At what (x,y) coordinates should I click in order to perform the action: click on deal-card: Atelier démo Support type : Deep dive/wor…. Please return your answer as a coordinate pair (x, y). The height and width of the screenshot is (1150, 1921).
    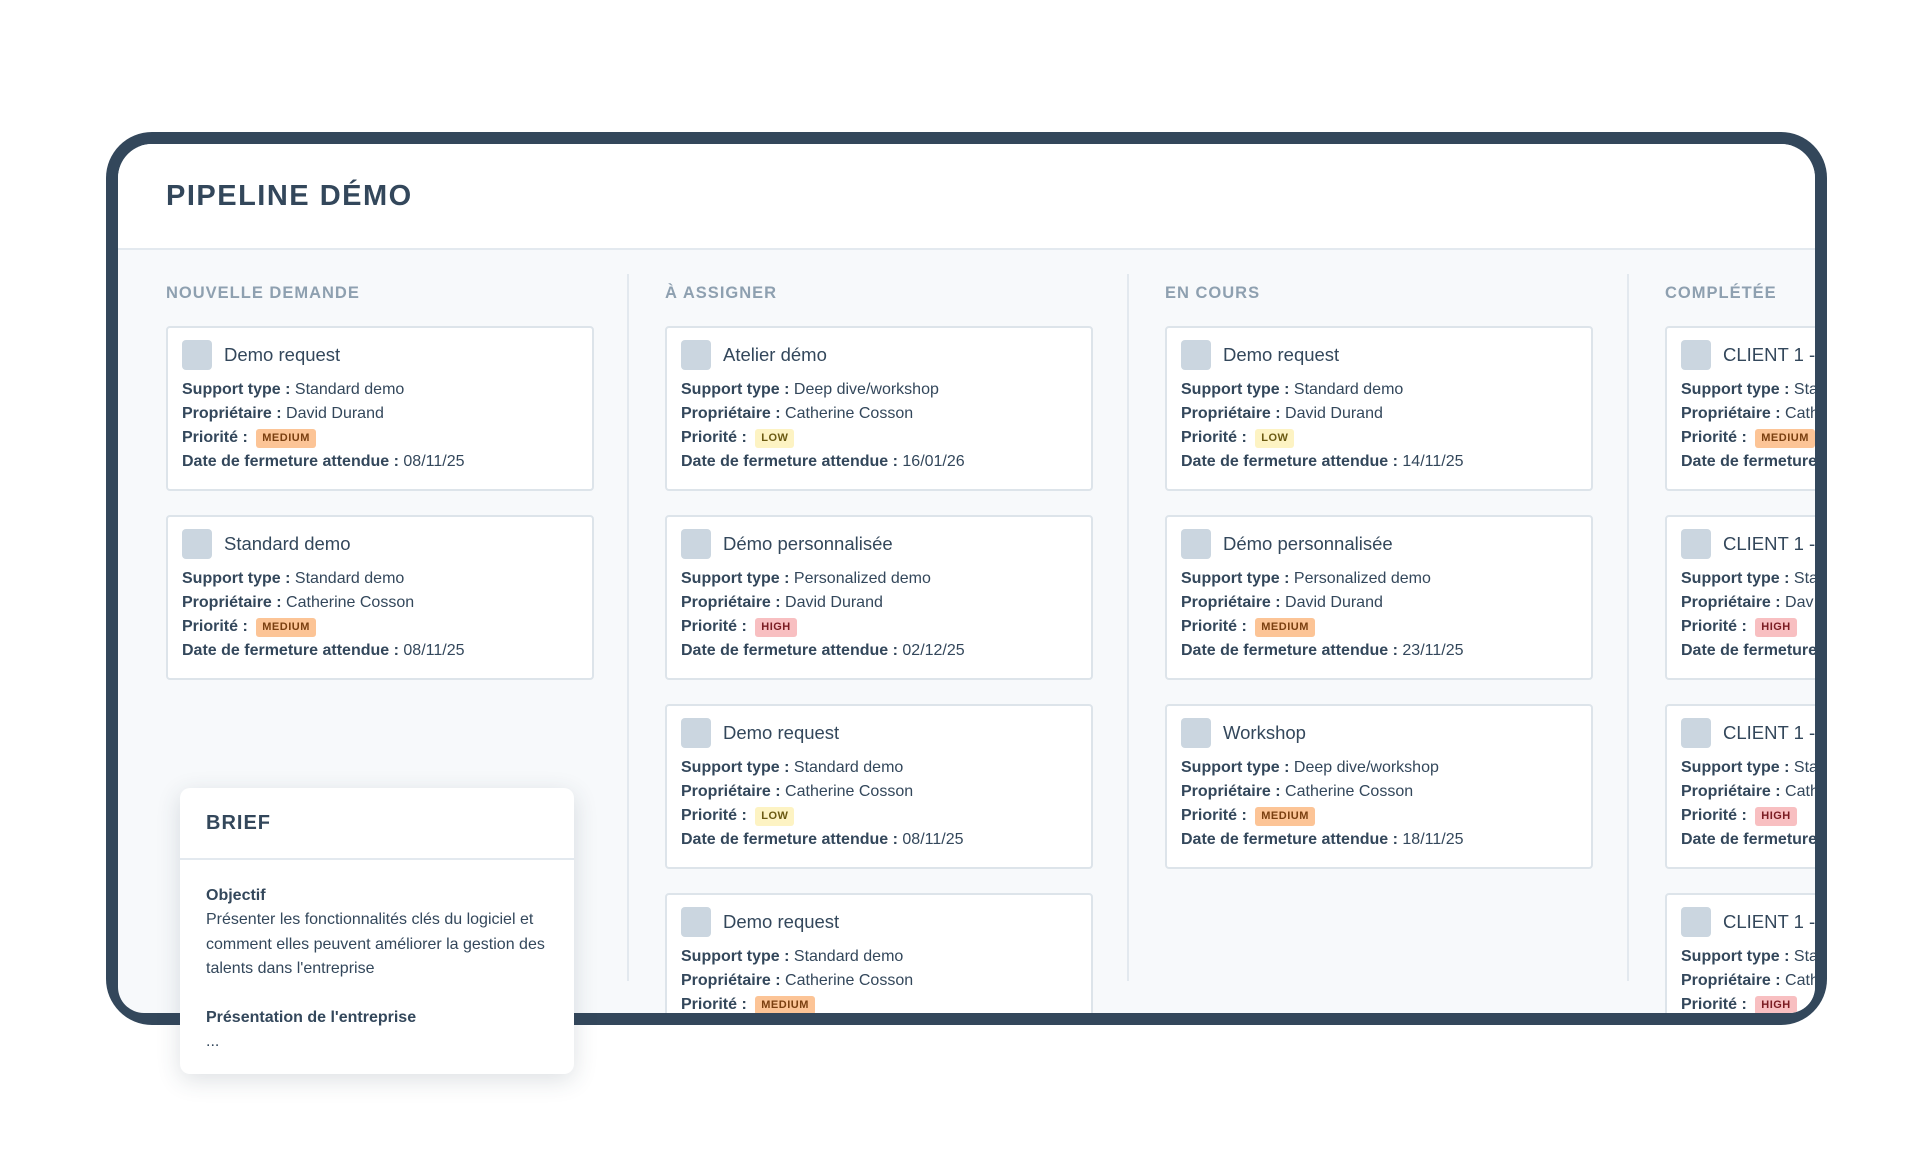
    Looking at the image, I should click on (879, 408).